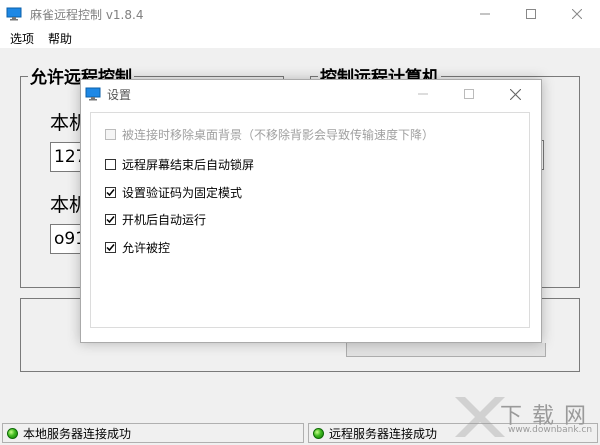 This screenshot has width=600, height=445. I want to click on window-title: 麻雀远程控制 v1.8.4, so click(87, 15).